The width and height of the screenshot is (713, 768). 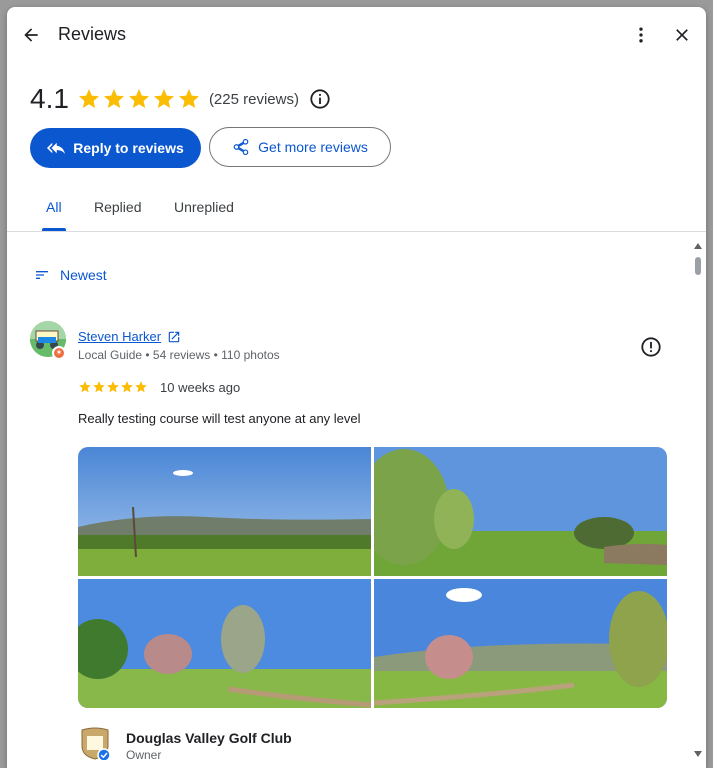 What do you see at coordinates (174, 336) in the screenshot?
I see `open-in-new-icon` at bounding box center [174, 336].